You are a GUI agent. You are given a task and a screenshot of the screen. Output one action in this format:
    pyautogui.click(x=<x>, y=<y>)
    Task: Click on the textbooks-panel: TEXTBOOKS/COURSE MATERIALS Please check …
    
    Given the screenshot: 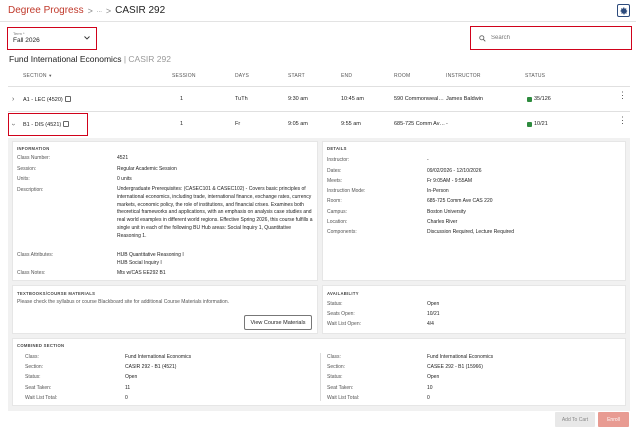 What is the action you would take?
    pyautogui.click(x=165, y=309)
    